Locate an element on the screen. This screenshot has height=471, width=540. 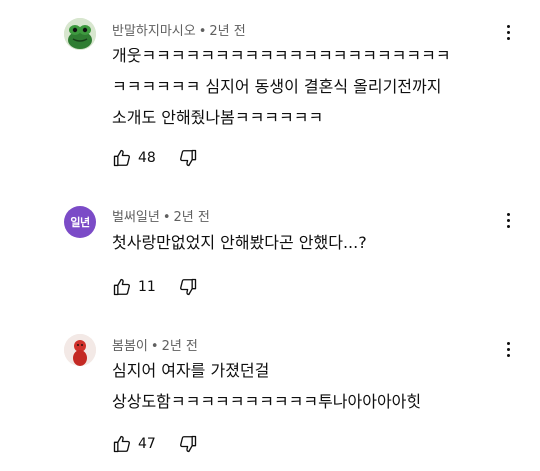
comment-author: 반말하지마시오 is located at coordinates (154, 31).